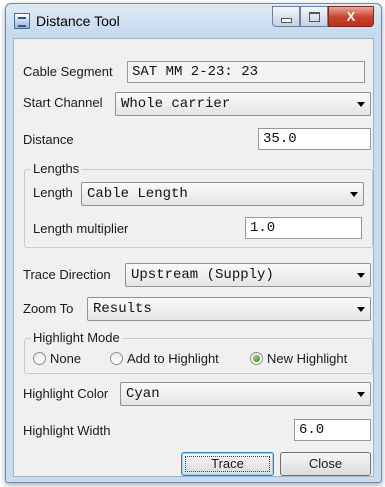 The width and height of the screenshot is (385, 487). I want to click on zoom-to-dropdown: Results, so click(229, 309).